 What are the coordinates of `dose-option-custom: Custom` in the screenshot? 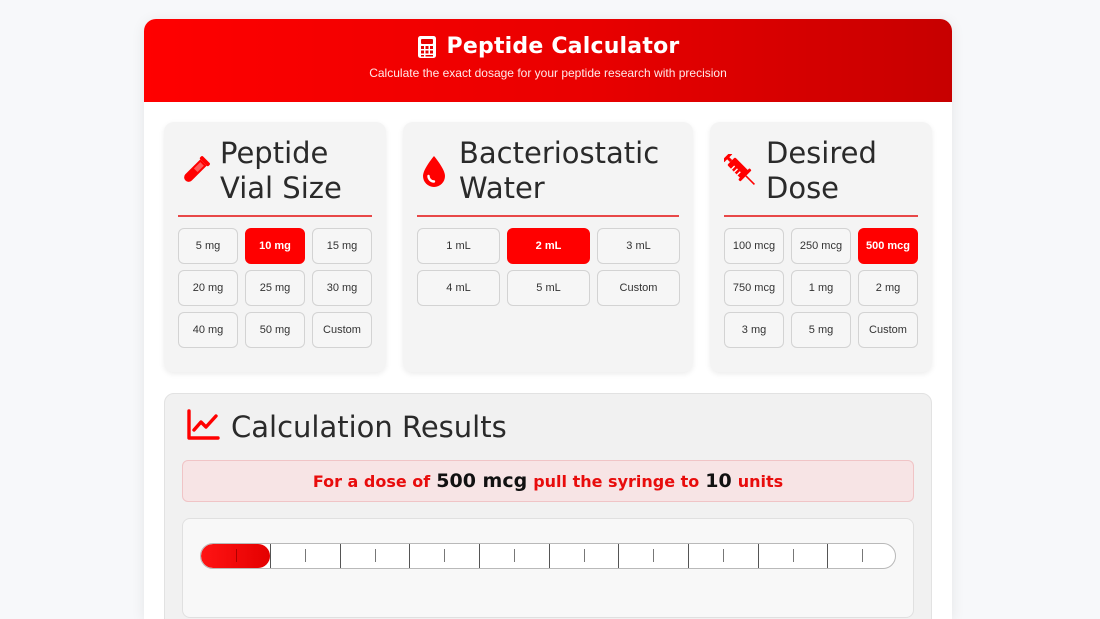 It's located at (888, 330).